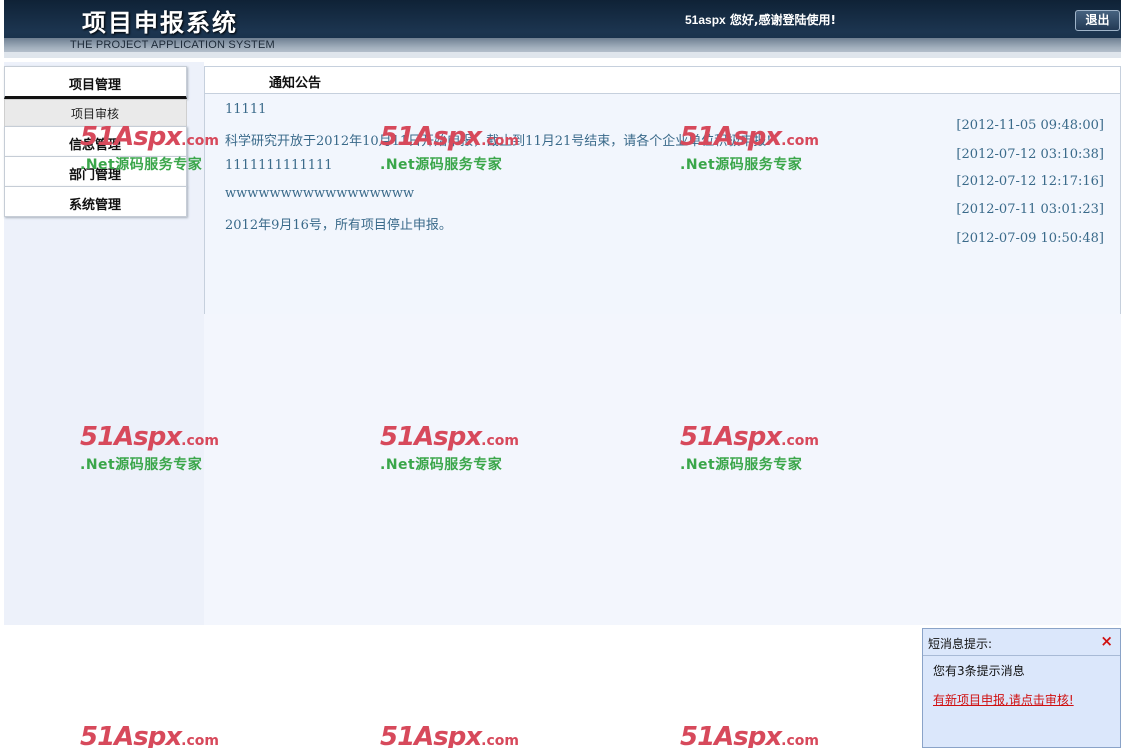  I want to click on notice-panel-title: 通知公告, so click(295, 83).